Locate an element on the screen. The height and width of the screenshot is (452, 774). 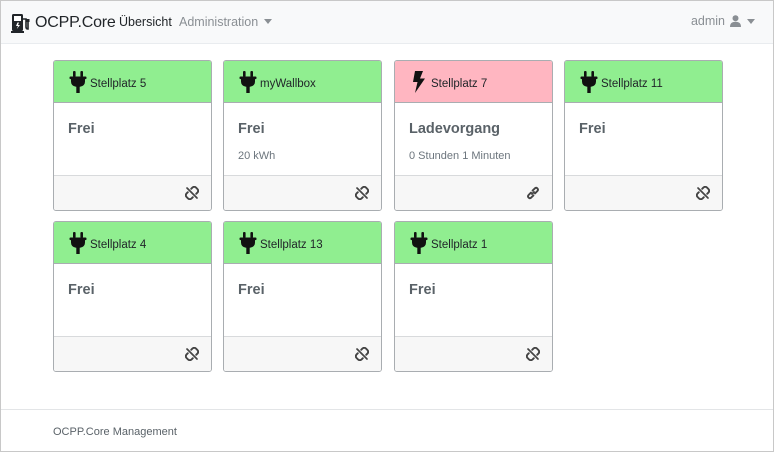
chargepoint-details: 20 kWh is located at coordinates (257, 156).